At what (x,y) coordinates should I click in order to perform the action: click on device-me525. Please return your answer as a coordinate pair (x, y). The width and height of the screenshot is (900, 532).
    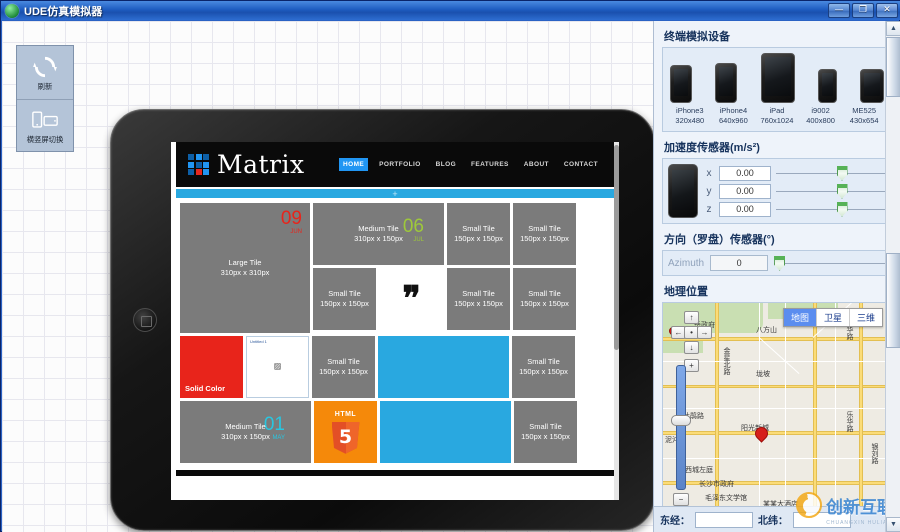
    Looking at the image, I should click on (872, 86).